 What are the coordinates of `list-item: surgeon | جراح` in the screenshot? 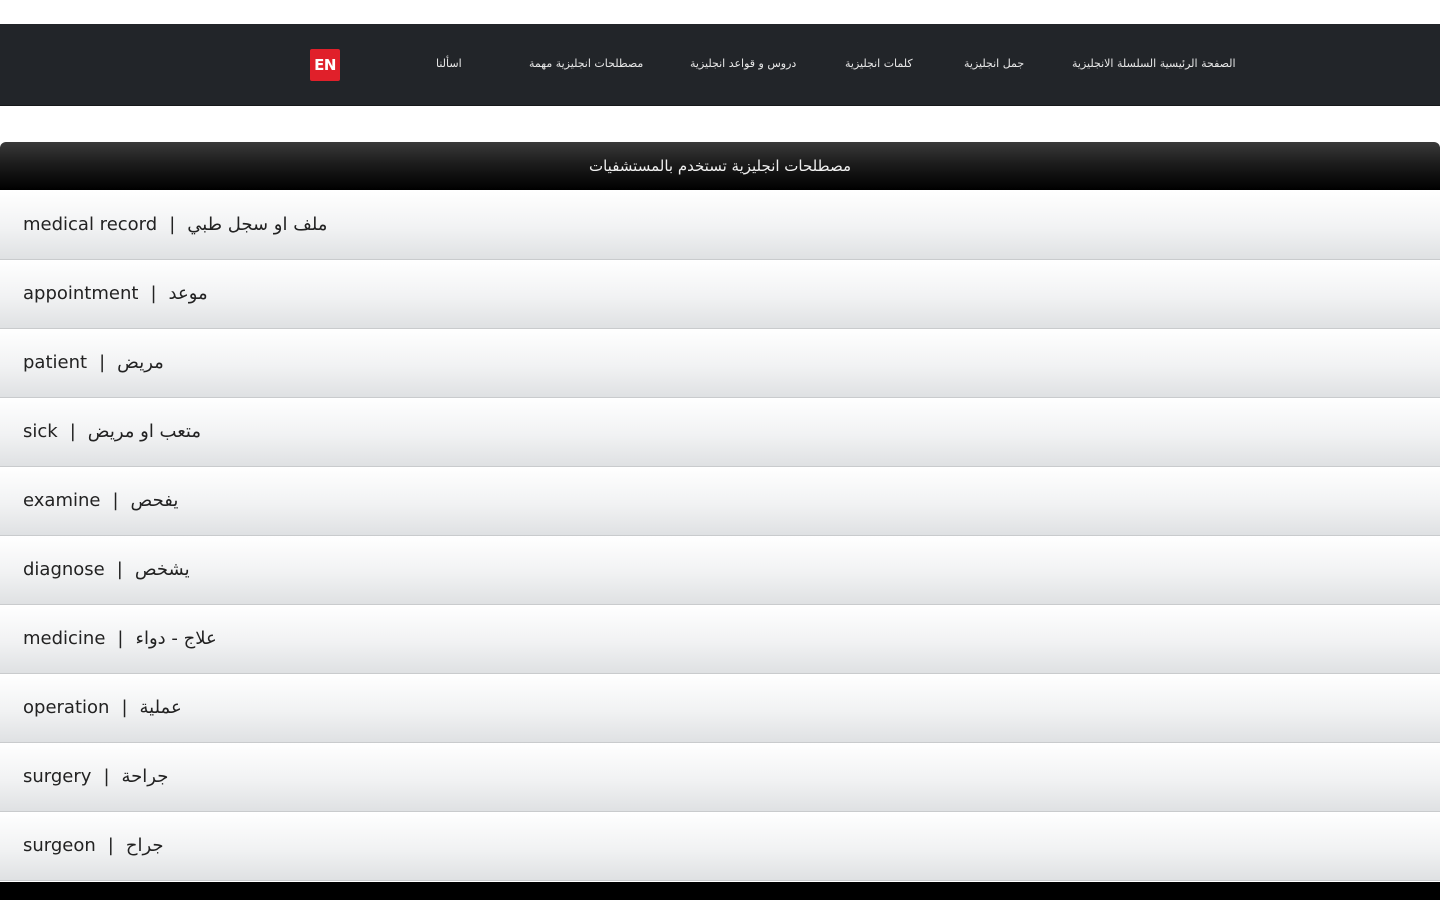 It's located at (720, 846).